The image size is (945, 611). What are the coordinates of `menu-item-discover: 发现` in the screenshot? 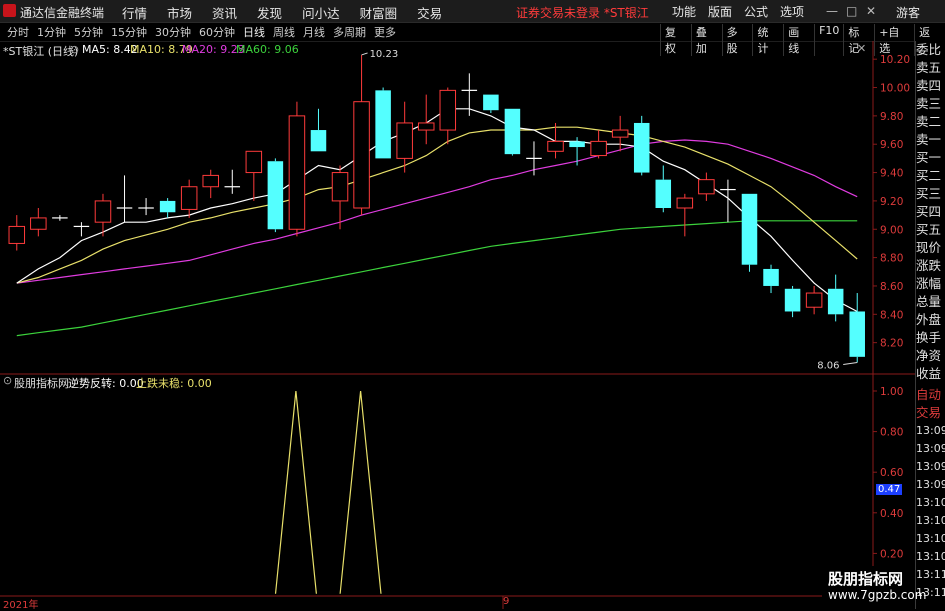 It's located at (269, 12).